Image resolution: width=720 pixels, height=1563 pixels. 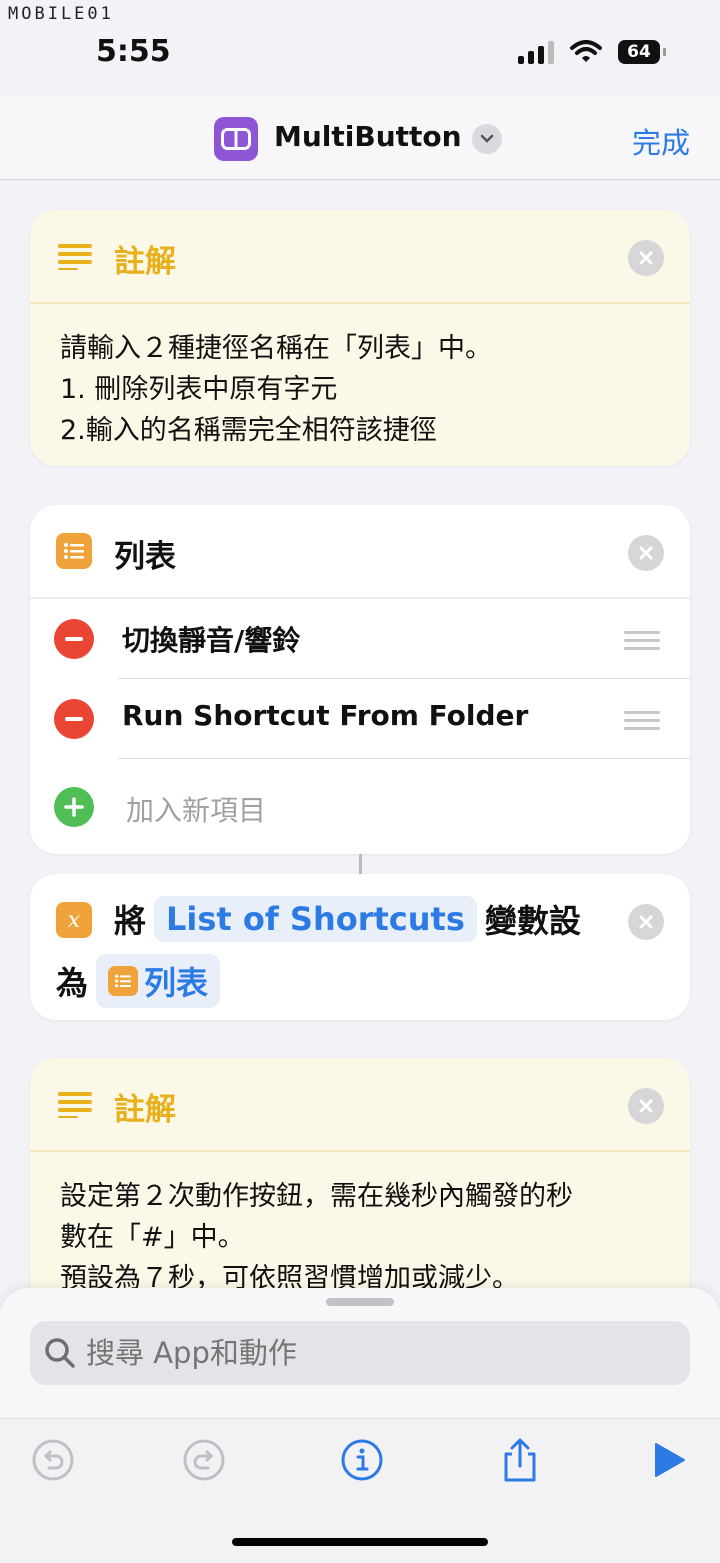 What do you see at coordinates (152, 1237) in the screenshot?
I see `comment-line: 數在「#」中。` at bounding box center [152, 1237].